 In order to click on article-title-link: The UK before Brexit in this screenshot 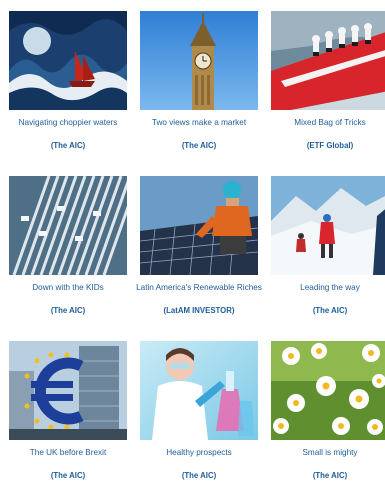, I will do `click(68, 453)`.